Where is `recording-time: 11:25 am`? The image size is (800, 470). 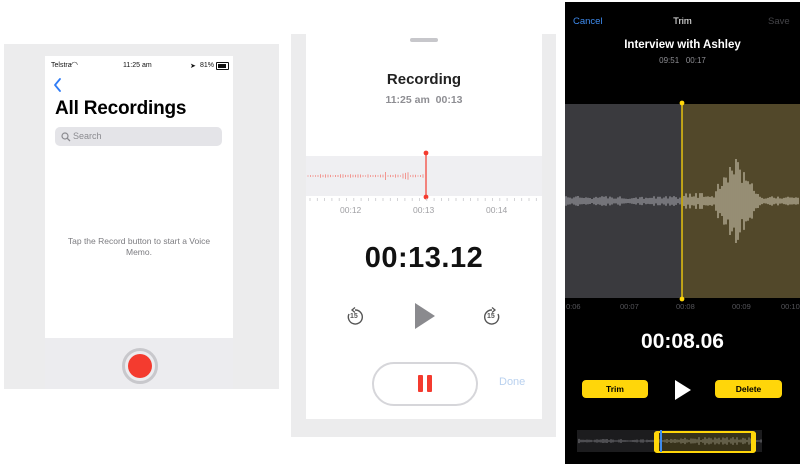 recording-time: 11:25 am is located at coordinates (407, 100).